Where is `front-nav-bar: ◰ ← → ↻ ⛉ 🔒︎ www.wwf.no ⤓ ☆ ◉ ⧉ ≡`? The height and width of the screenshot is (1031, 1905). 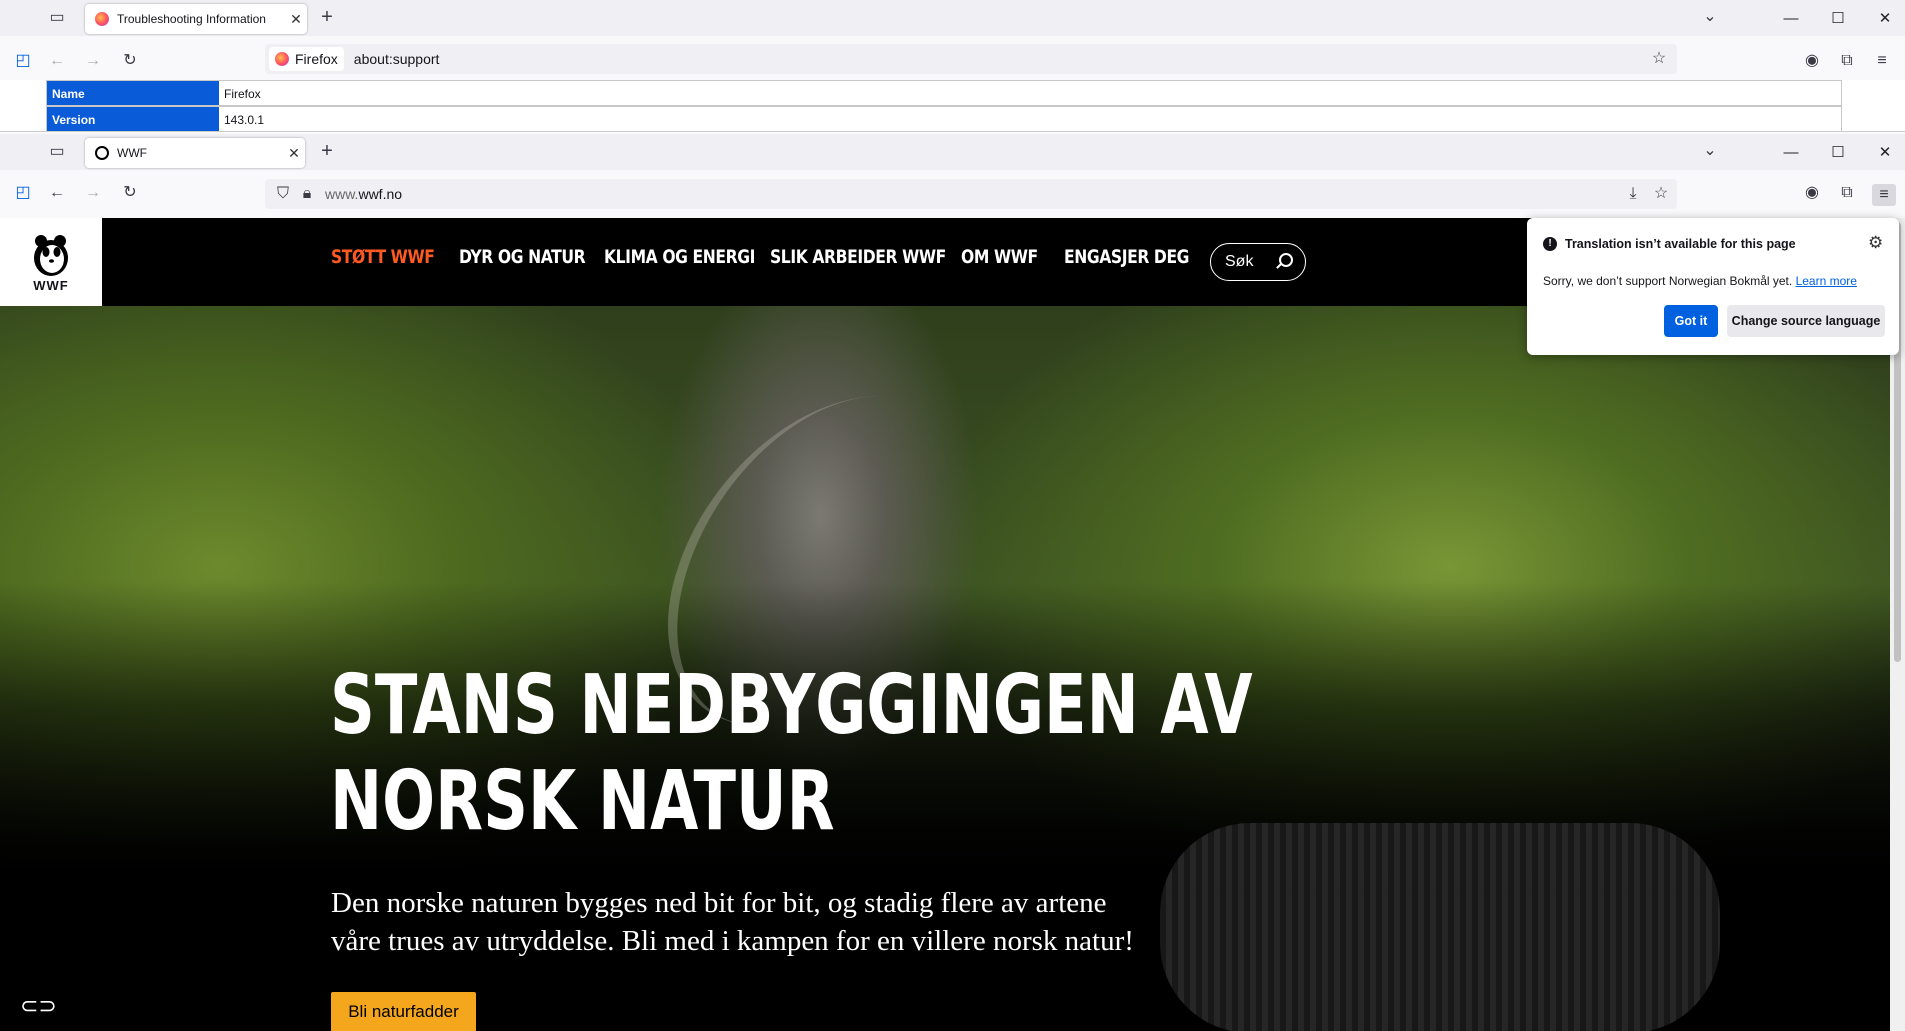
front-nav-bar: ◰ ← → ↻ ⛉ 🔒︎ www.wwf.no ⤓ ☆ ◉ ⧉ ≡ is located at coordinates (952, 194).